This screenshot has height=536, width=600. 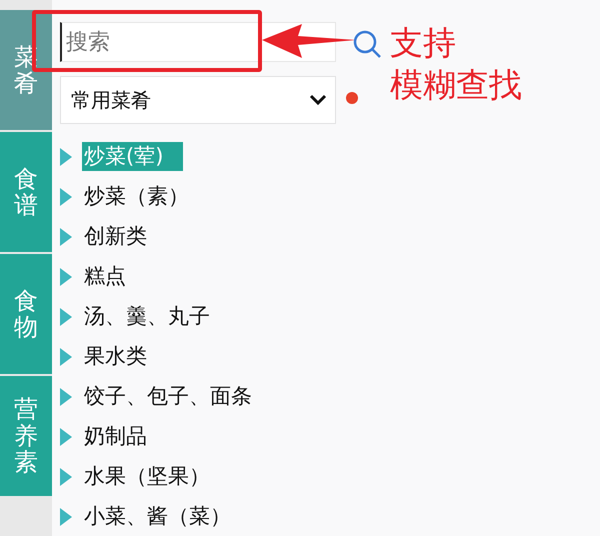 What do you see at coordinates (105, 276) in the screenshot?
I see `tree-item: 糕点` at bounding box center [105, 276].